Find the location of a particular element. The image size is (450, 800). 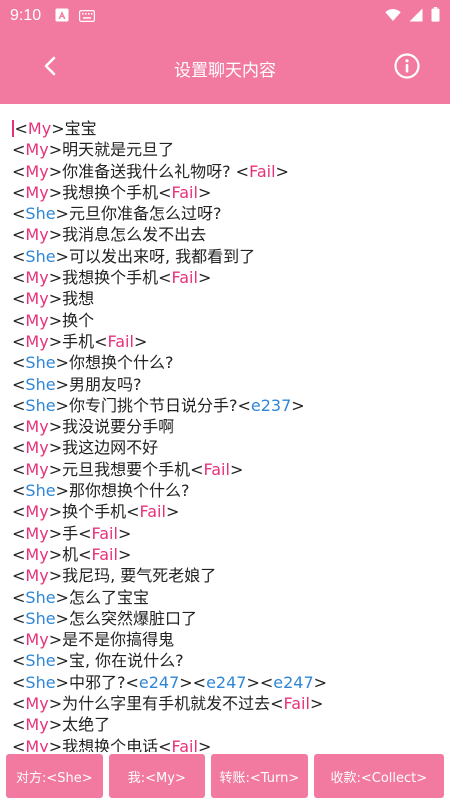

chat-line: <She>可以发出来呀, 我都看到了 is located at coordinates (225, 256).